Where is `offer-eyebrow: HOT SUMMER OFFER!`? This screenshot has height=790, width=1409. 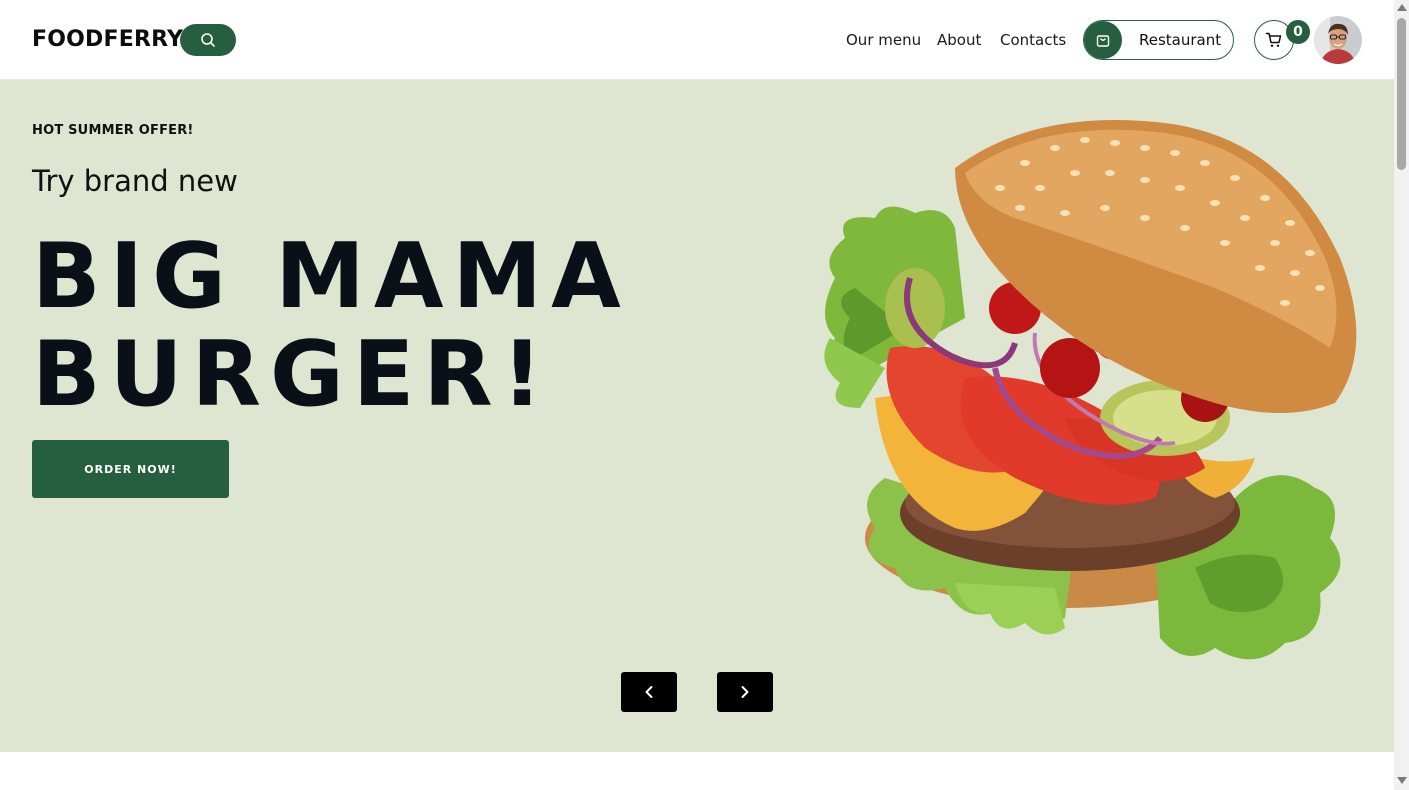
offer-eyebrow: HOT SUMMER OFFER! is located at coordinates (113, 130).